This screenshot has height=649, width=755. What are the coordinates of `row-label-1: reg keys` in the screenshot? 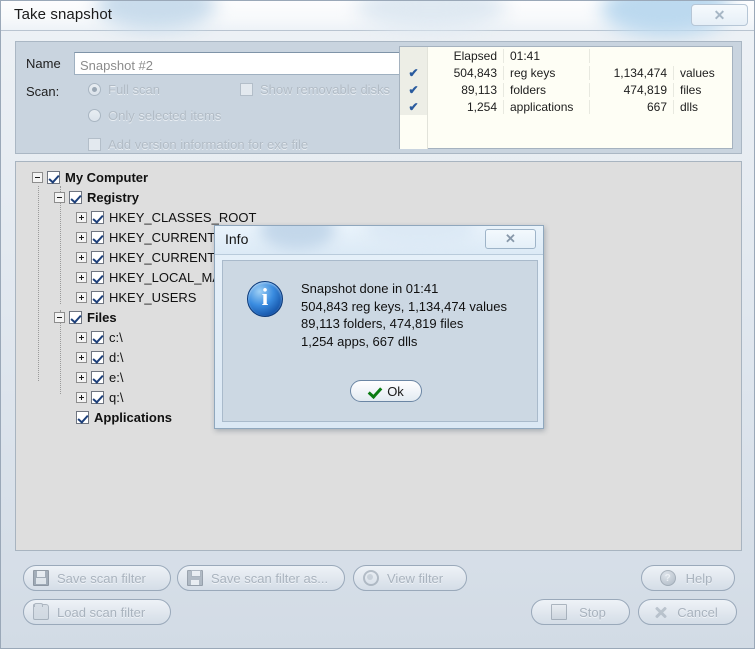 It's located at (547, 72).